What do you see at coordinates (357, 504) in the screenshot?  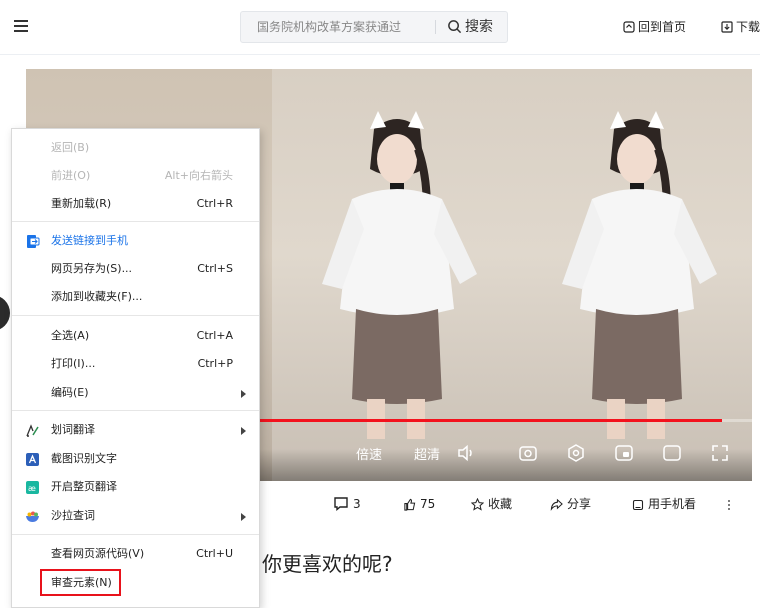 I see `comment-count: 3` at bounding box center [357, 504].